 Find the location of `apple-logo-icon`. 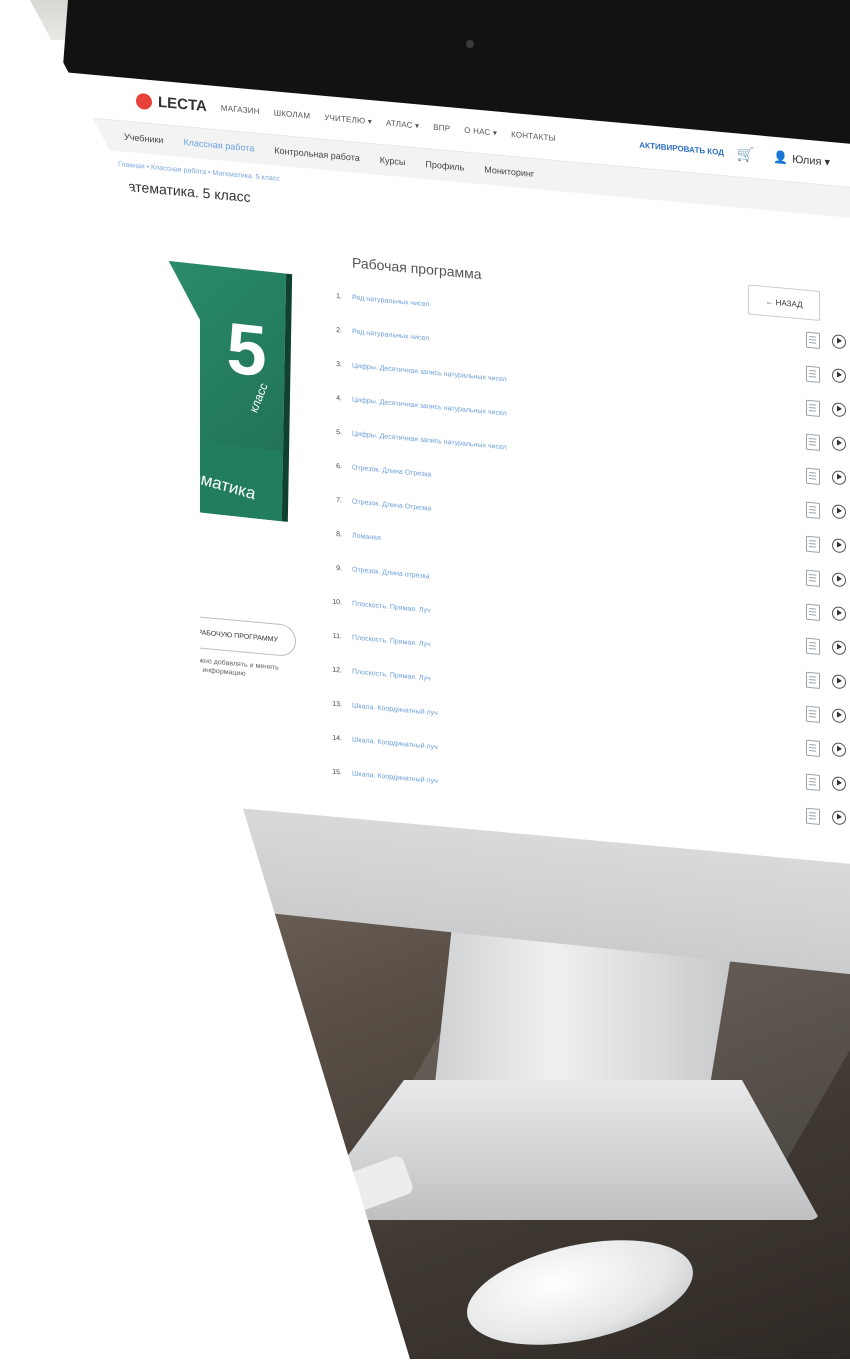

apple-logo-icon is located at coordinates (400, 848).